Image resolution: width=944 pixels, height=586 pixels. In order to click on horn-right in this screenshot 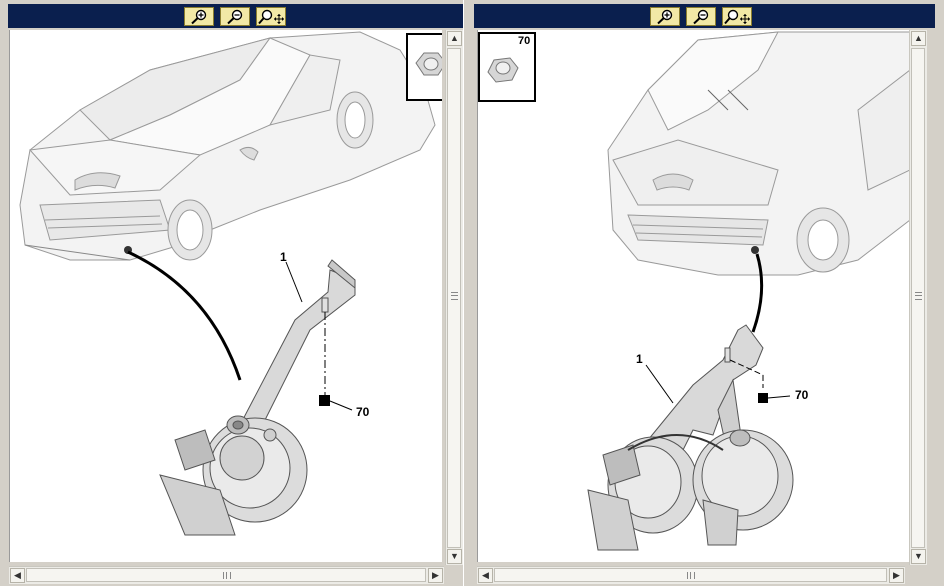, I will do `click(743, 487)`.